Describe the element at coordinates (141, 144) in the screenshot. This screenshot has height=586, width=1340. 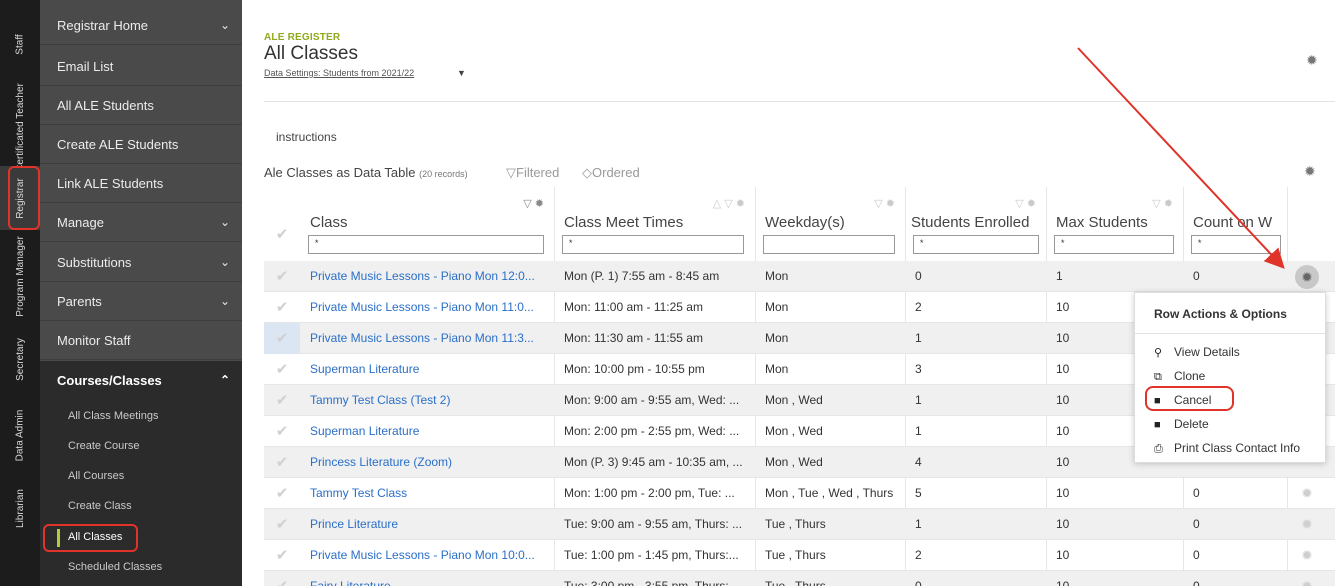
I see `sidebar-item-create-ale-students: Create ALE Students` at that location.